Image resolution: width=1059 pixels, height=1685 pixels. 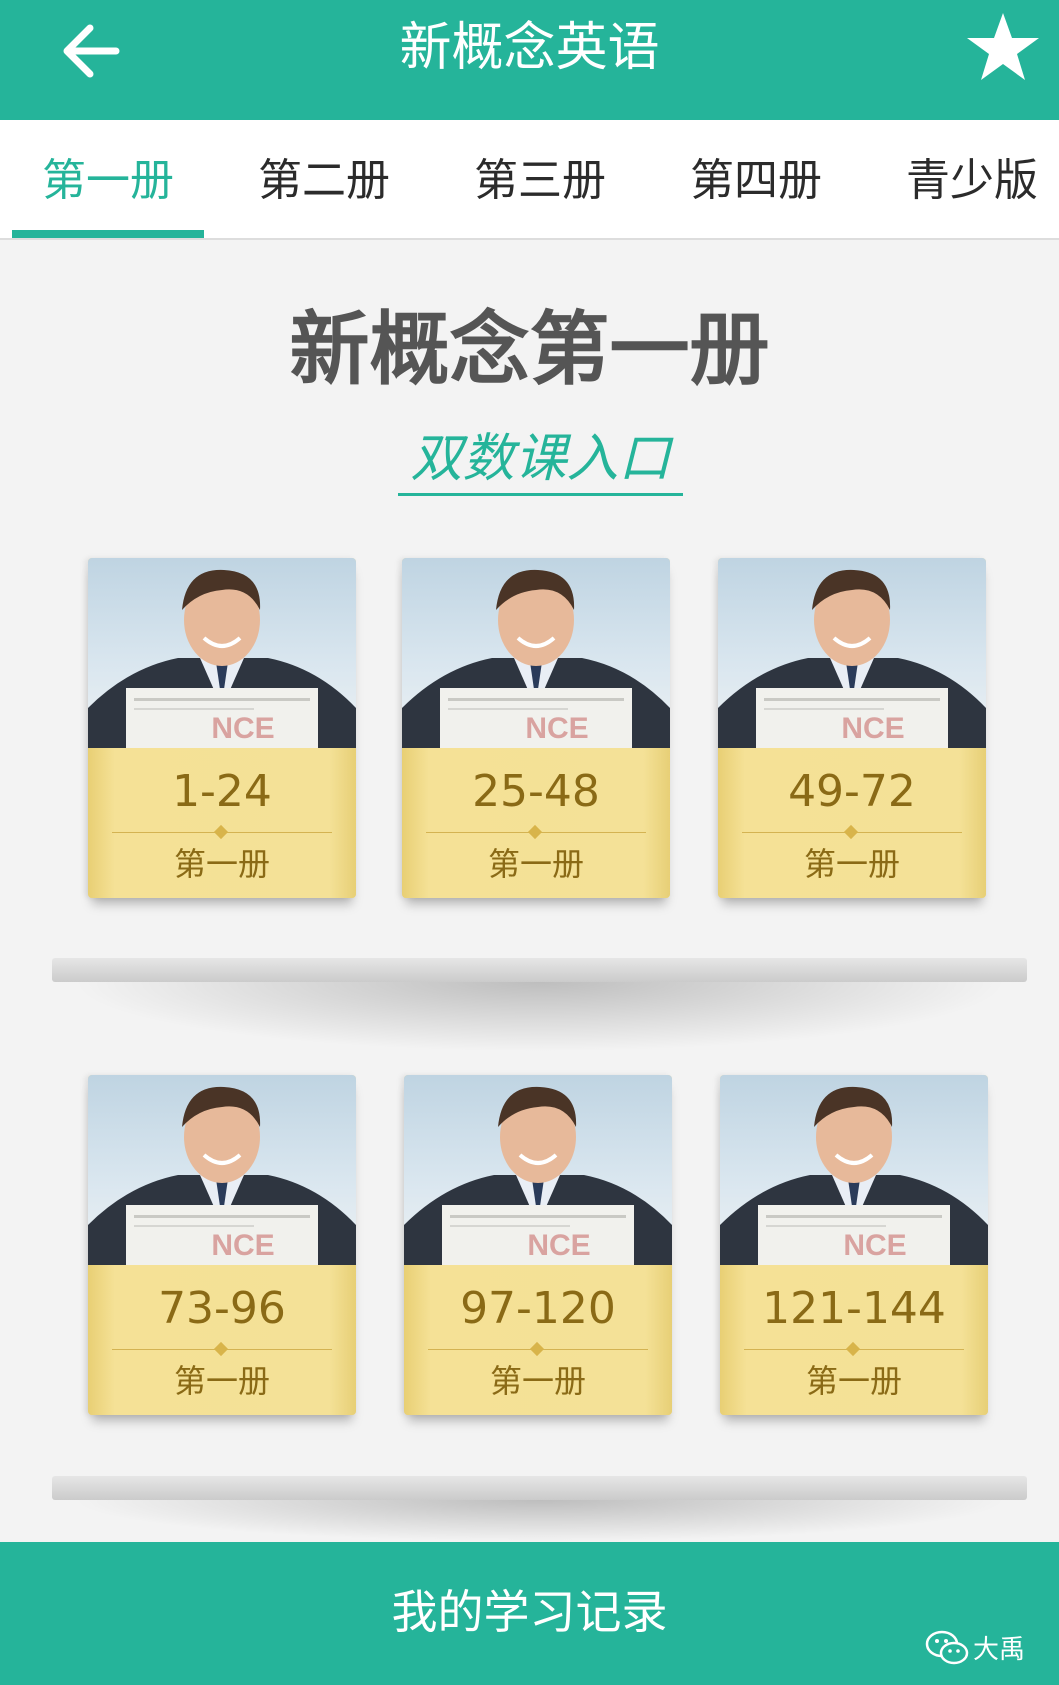 I want to click on lesson-range: 1-24, so click(x=222, y=791).